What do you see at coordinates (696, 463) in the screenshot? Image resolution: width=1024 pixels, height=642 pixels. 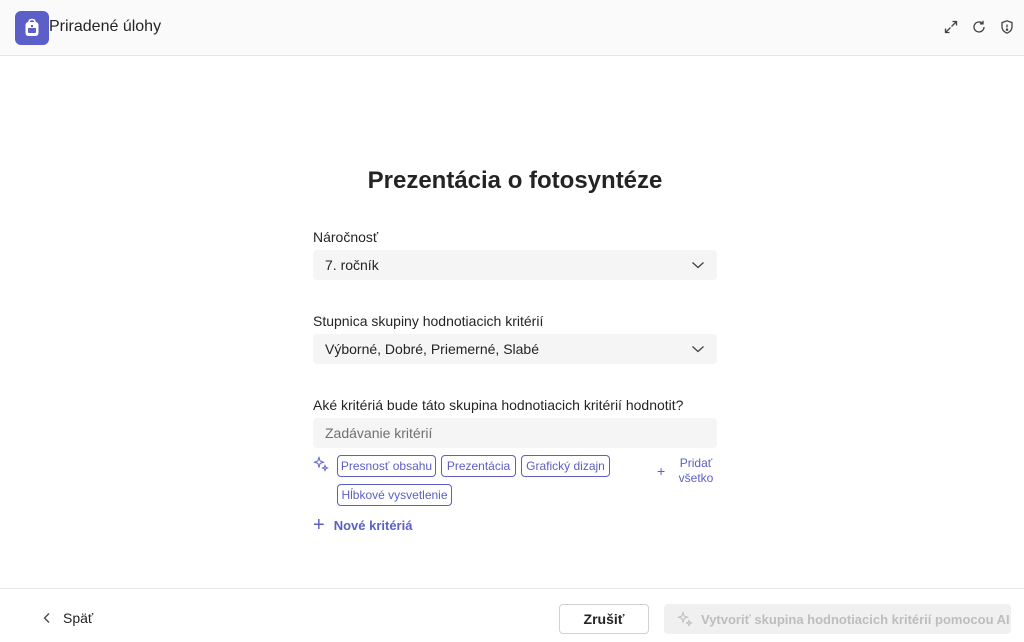 I see `add-all-label: Pridať` at bounding box center [696, 463].